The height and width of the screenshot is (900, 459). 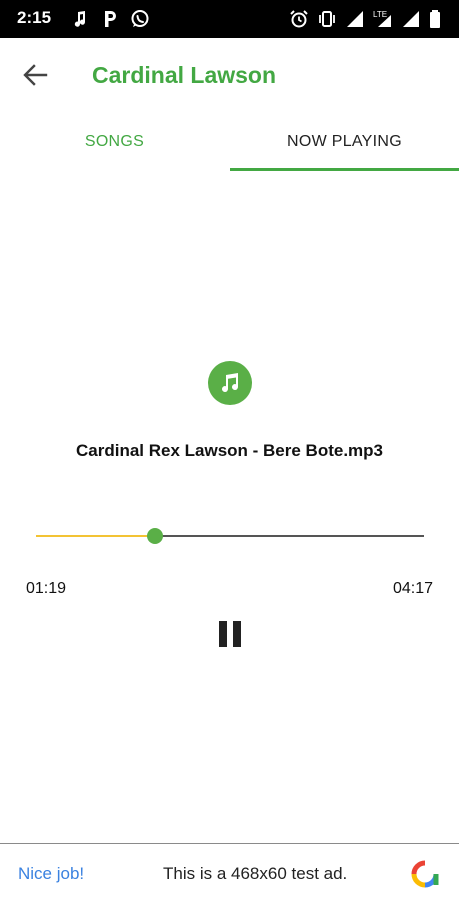 I want to click on svg-text: LTE, so click(x=380, y=14).